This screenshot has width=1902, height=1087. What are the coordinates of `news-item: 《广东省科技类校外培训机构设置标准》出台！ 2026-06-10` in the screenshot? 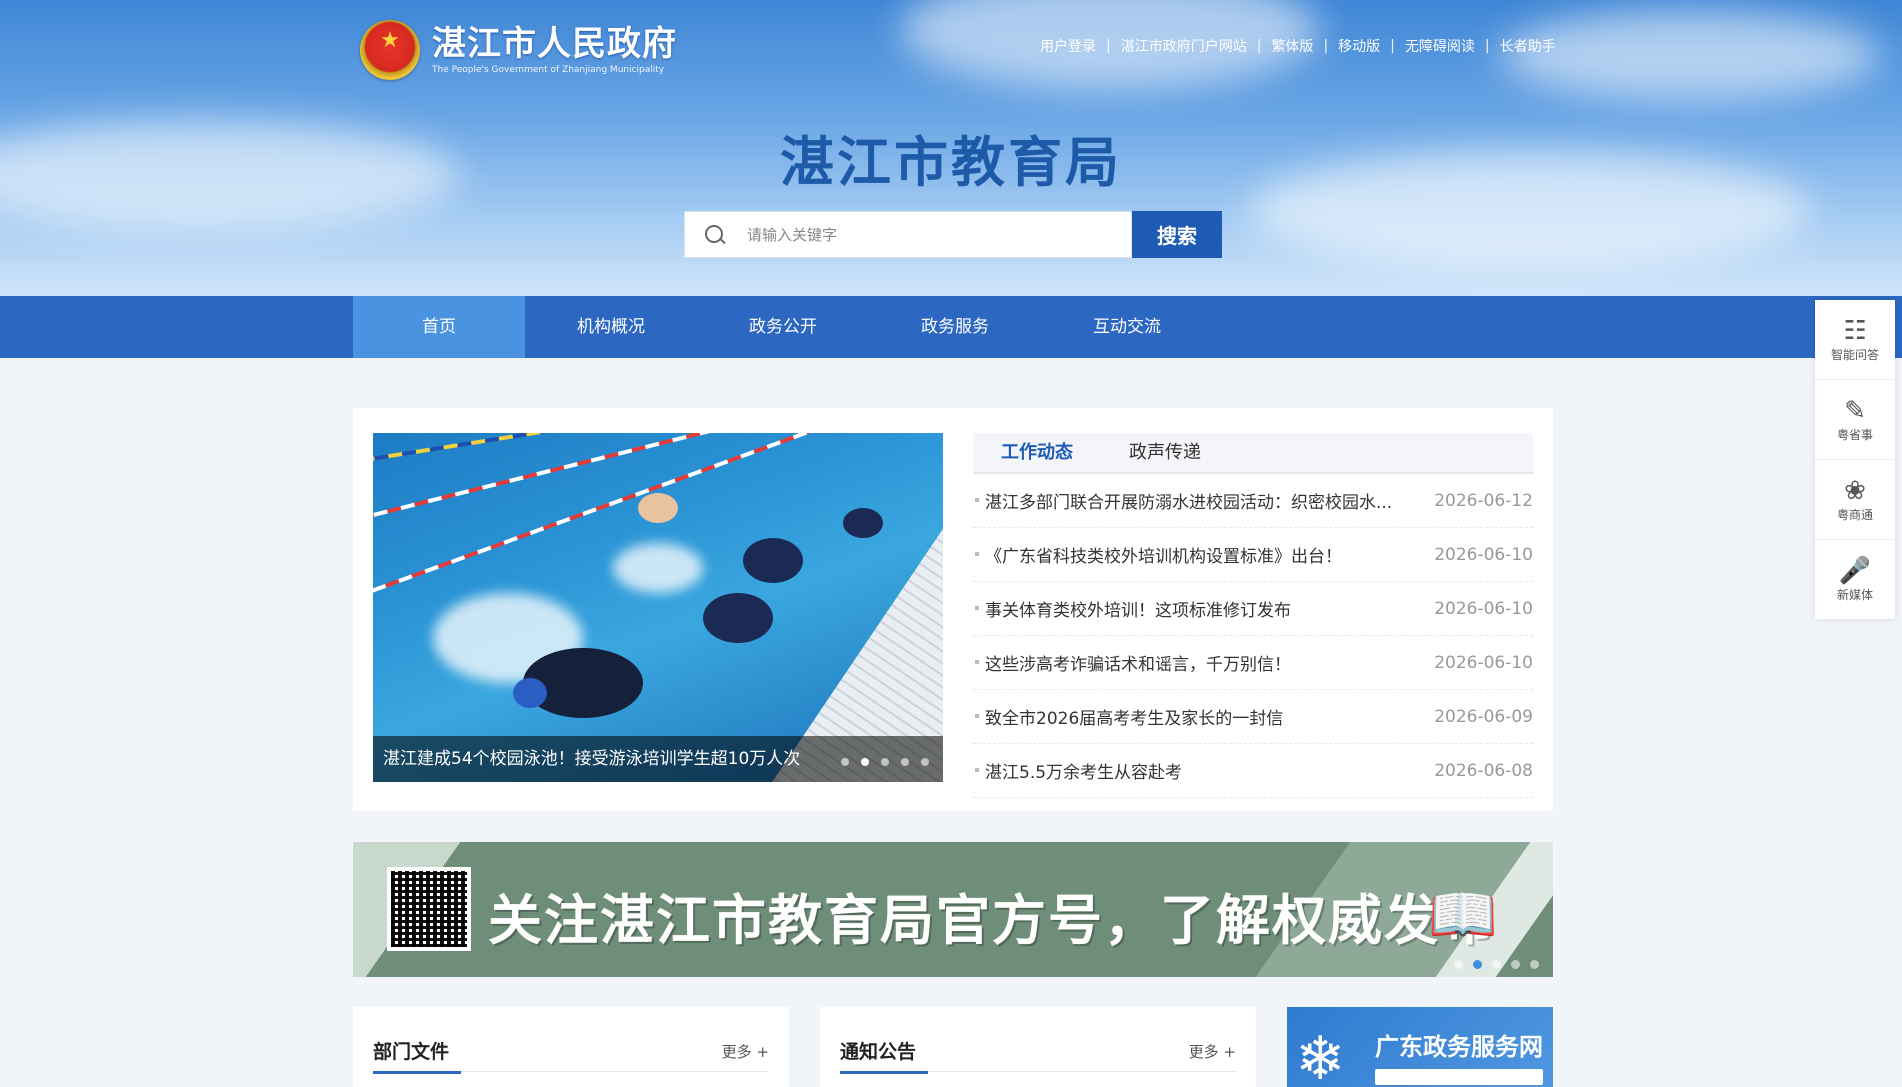 It's located at (1253, 555).